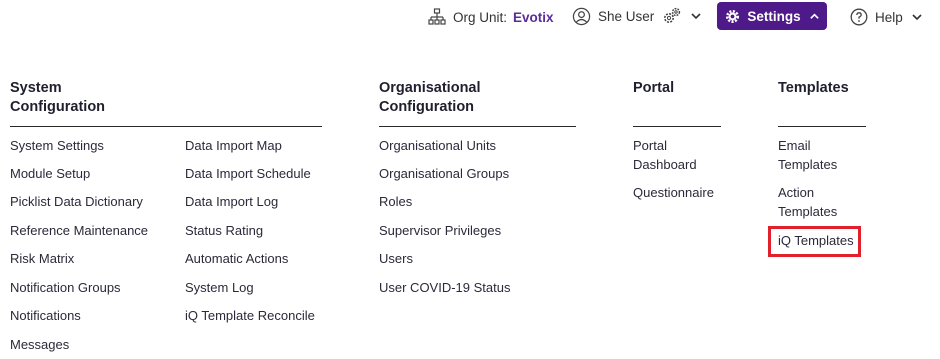 This screenshot has width=940, height=359. Describe the element at coordinates (796, 192) in the screenshot. I see `item-line: Action` at that location.